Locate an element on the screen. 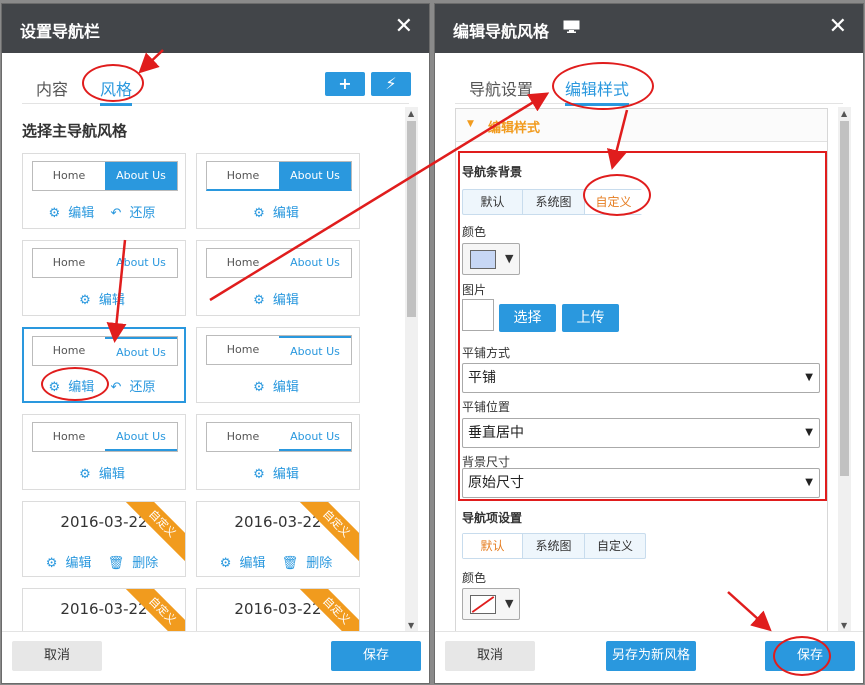 This screenshot has width=865, height=685. no-color-icon is located at coordinates (483, 604).